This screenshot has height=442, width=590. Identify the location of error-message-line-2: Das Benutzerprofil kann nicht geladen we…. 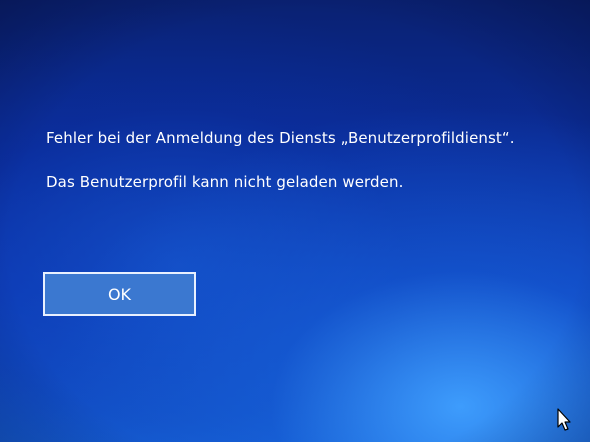
(225, 182).